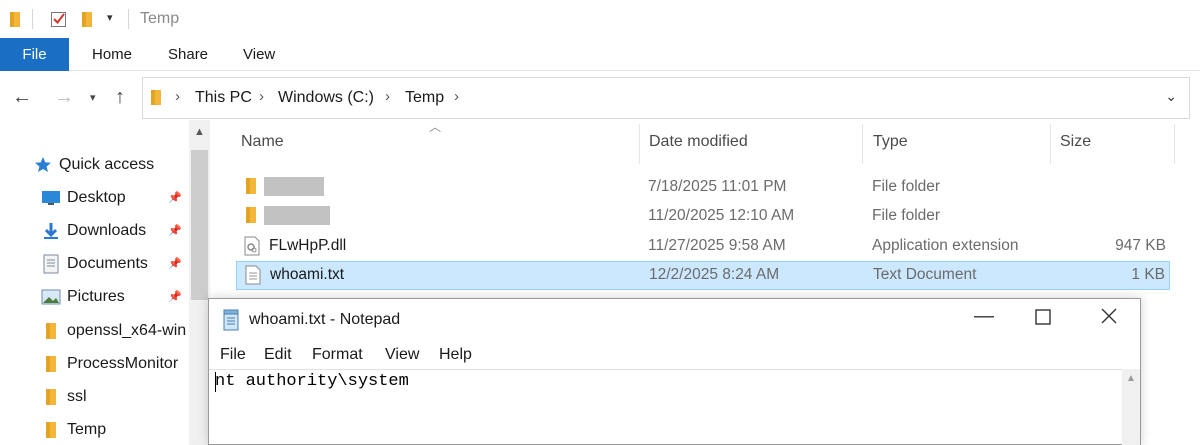 This screenshot has width=1200, height=445. I want to click on address-bar: › This PC › Windows (C:) › Temp › ⌄, so click(666, 98).